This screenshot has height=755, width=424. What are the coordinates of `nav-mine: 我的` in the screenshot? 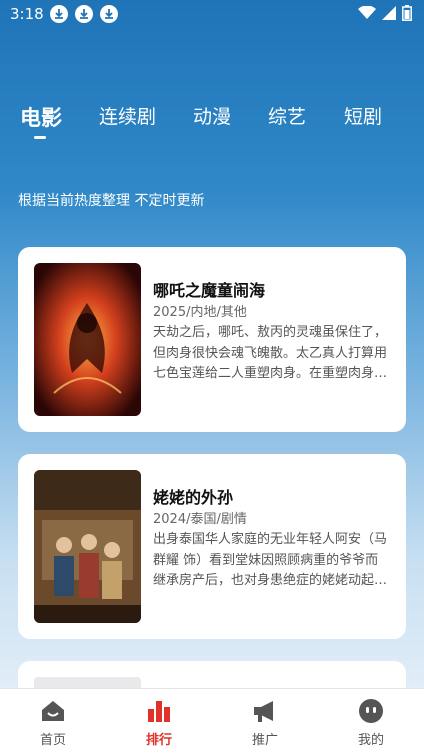 It's located at (371, 722).